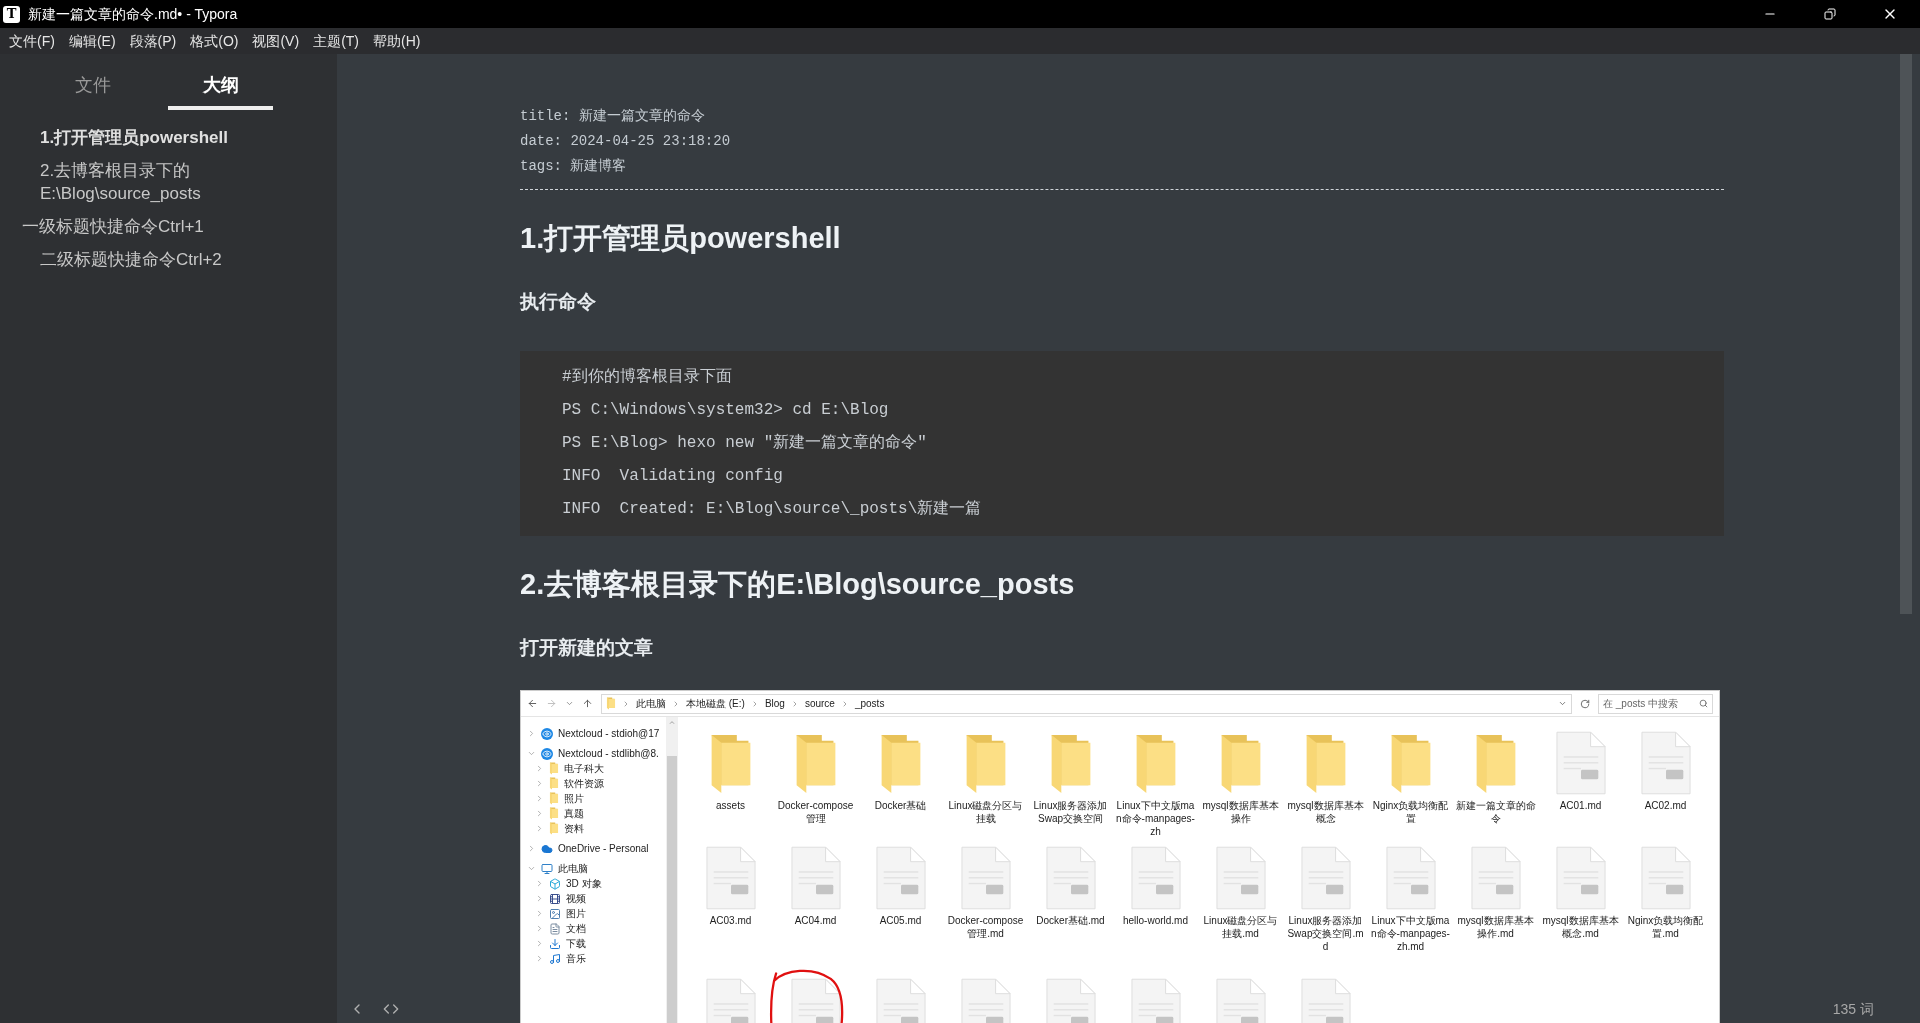 The width and height of the screenshot is (1920, 1023). Describe the element at coordinates (397, 41) in the screenshot. I see `menu-item: 帮助(H)` at that location.